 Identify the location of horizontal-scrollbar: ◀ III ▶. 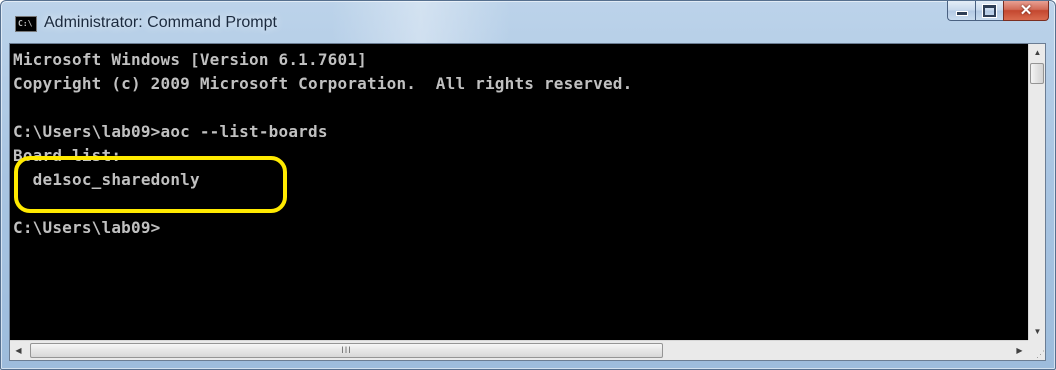
(519, 350).